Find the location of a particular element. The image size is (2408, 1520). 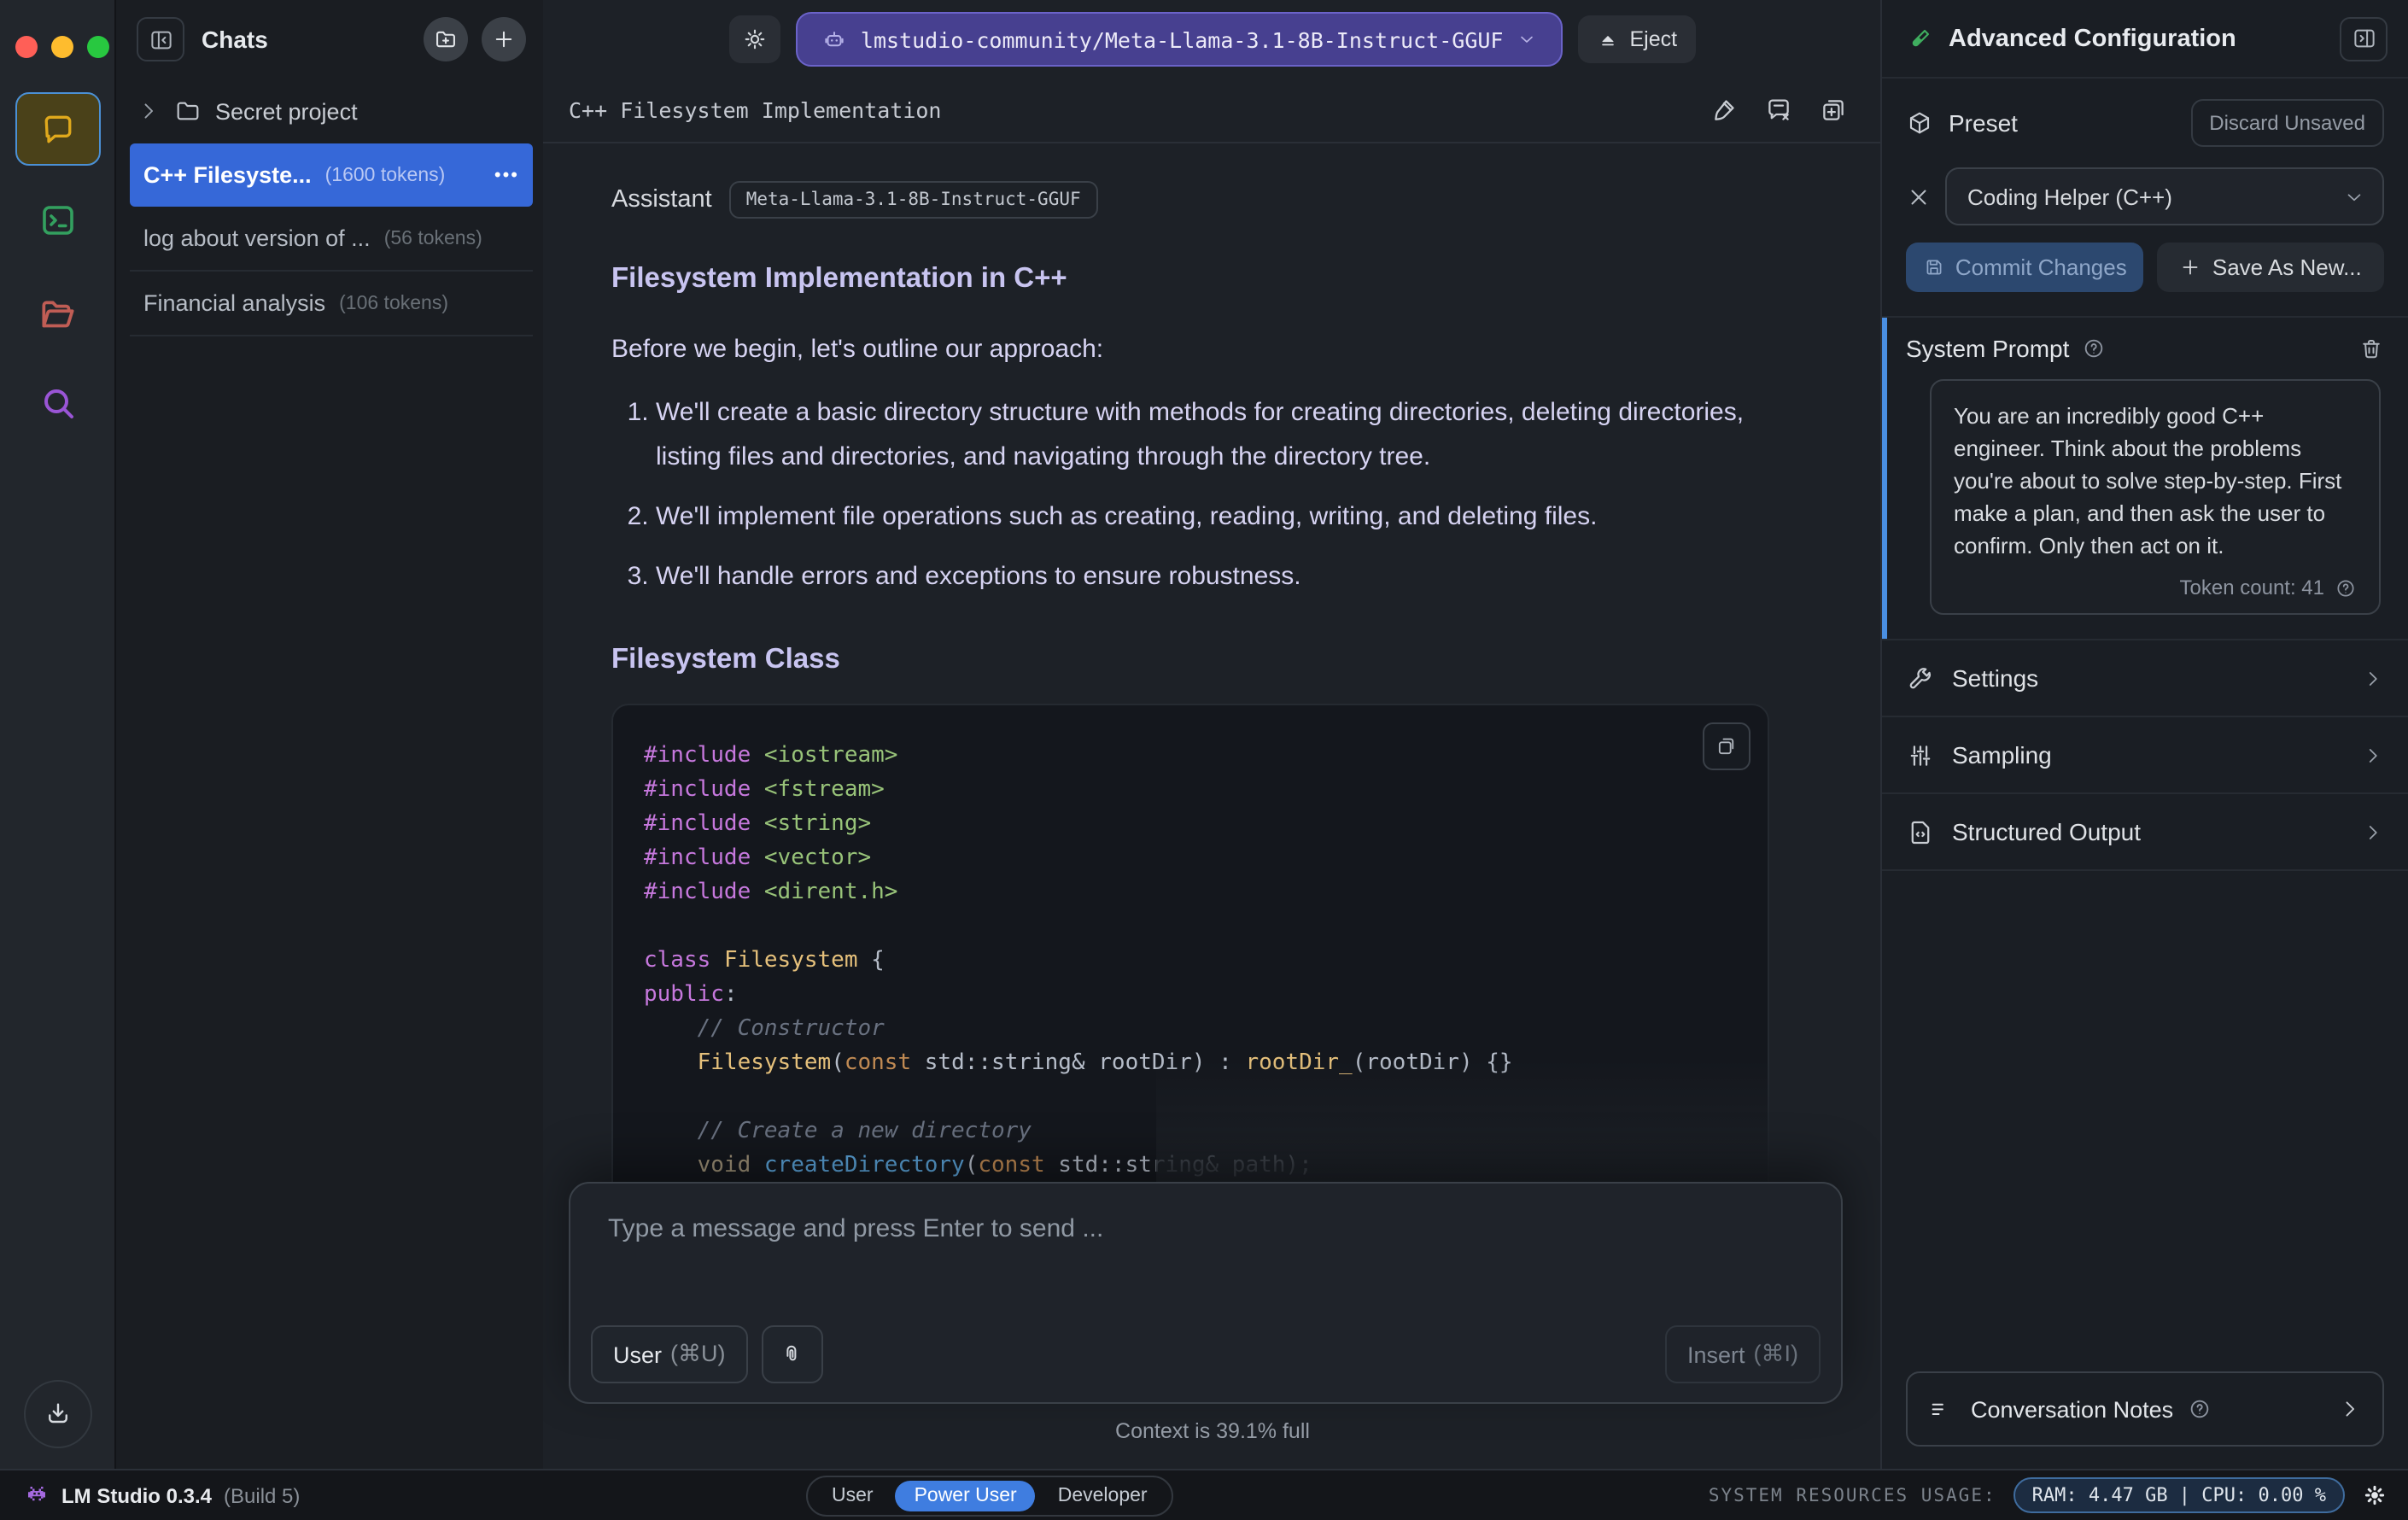

preset-dropdown: Coding Helper (C++) is located at coordinates (2164, 196).